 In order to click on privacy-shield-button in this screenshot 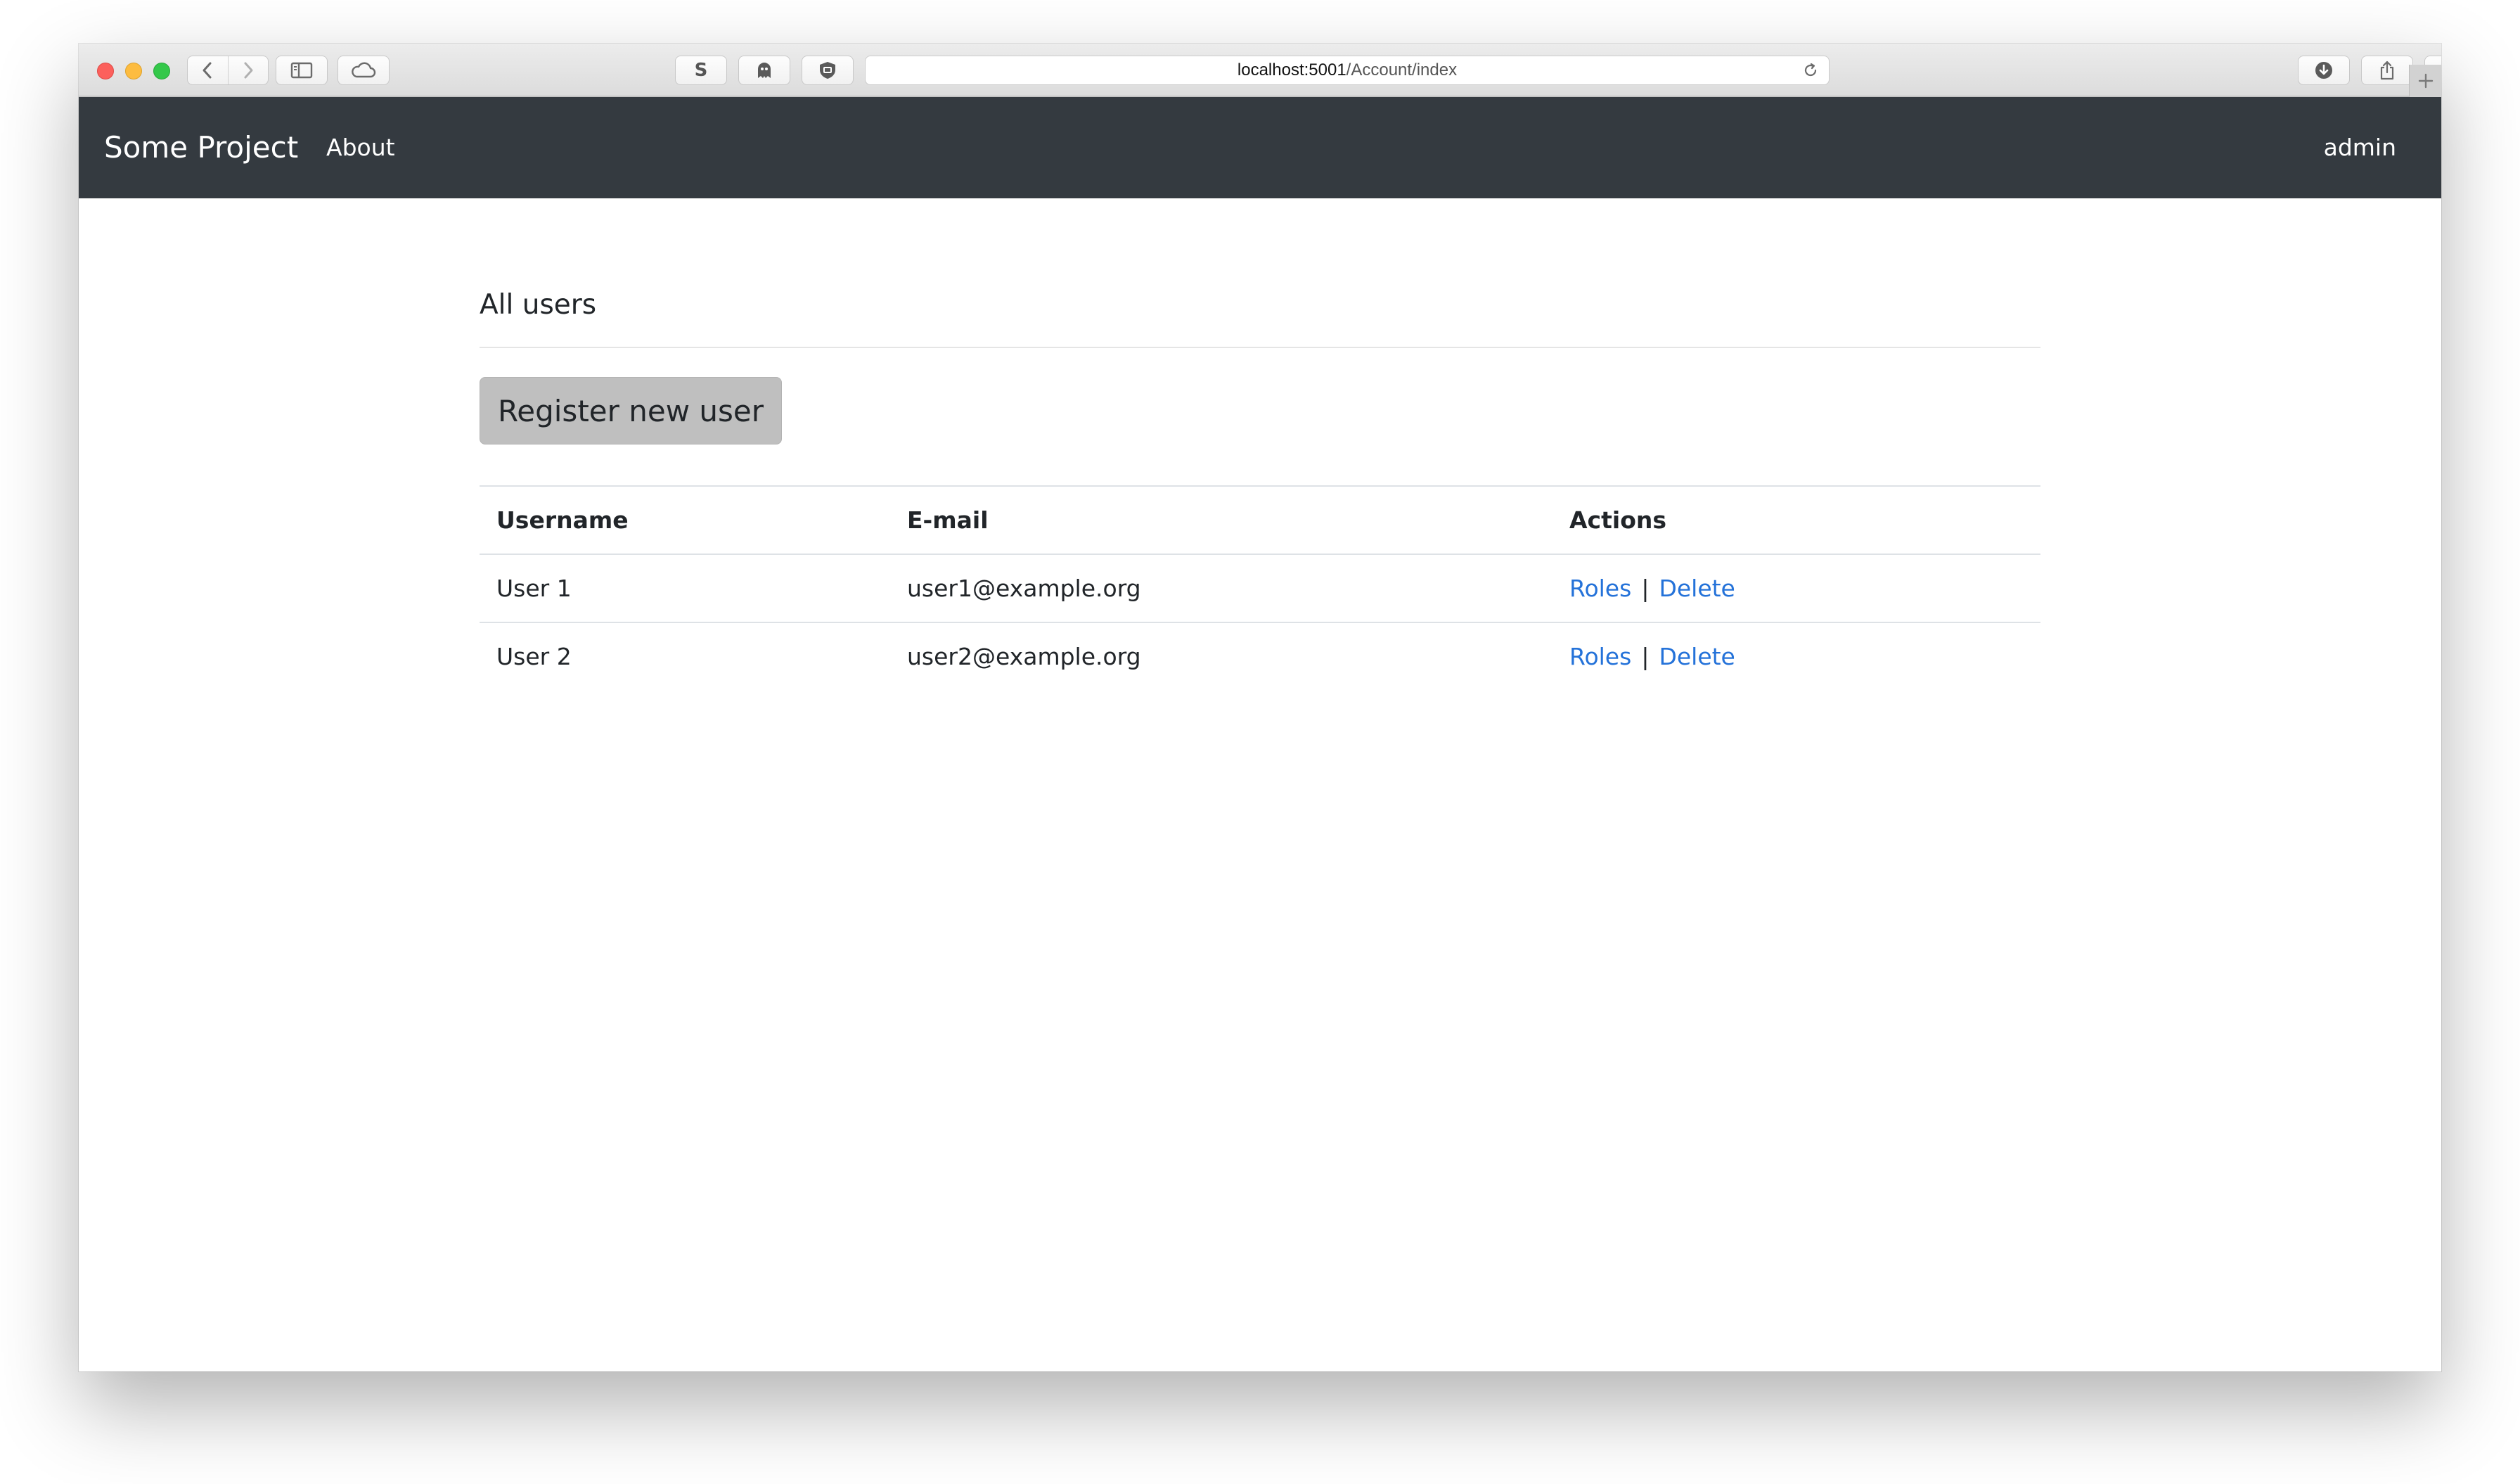, I will do `click(828, 71)`.